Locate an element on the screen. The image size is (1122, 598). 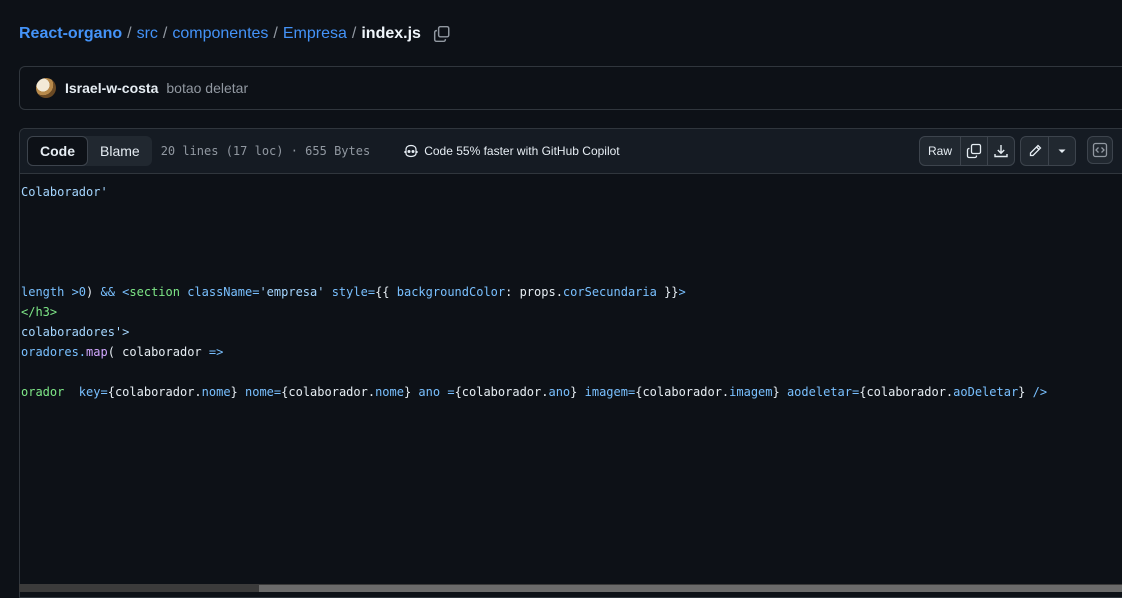
breadcrumb-src-link: src is located at coordinates (147, 34).